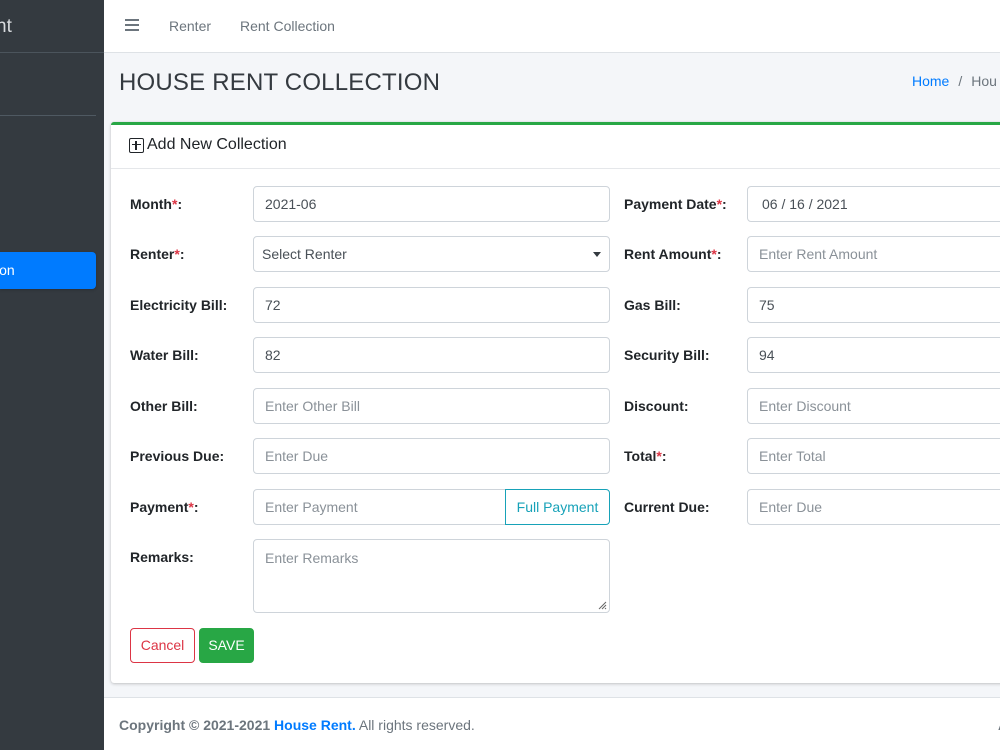  Describe the element at coordinates (984, 81) in the screenshot. I see `breadcrumb-current: Hou` at that location.